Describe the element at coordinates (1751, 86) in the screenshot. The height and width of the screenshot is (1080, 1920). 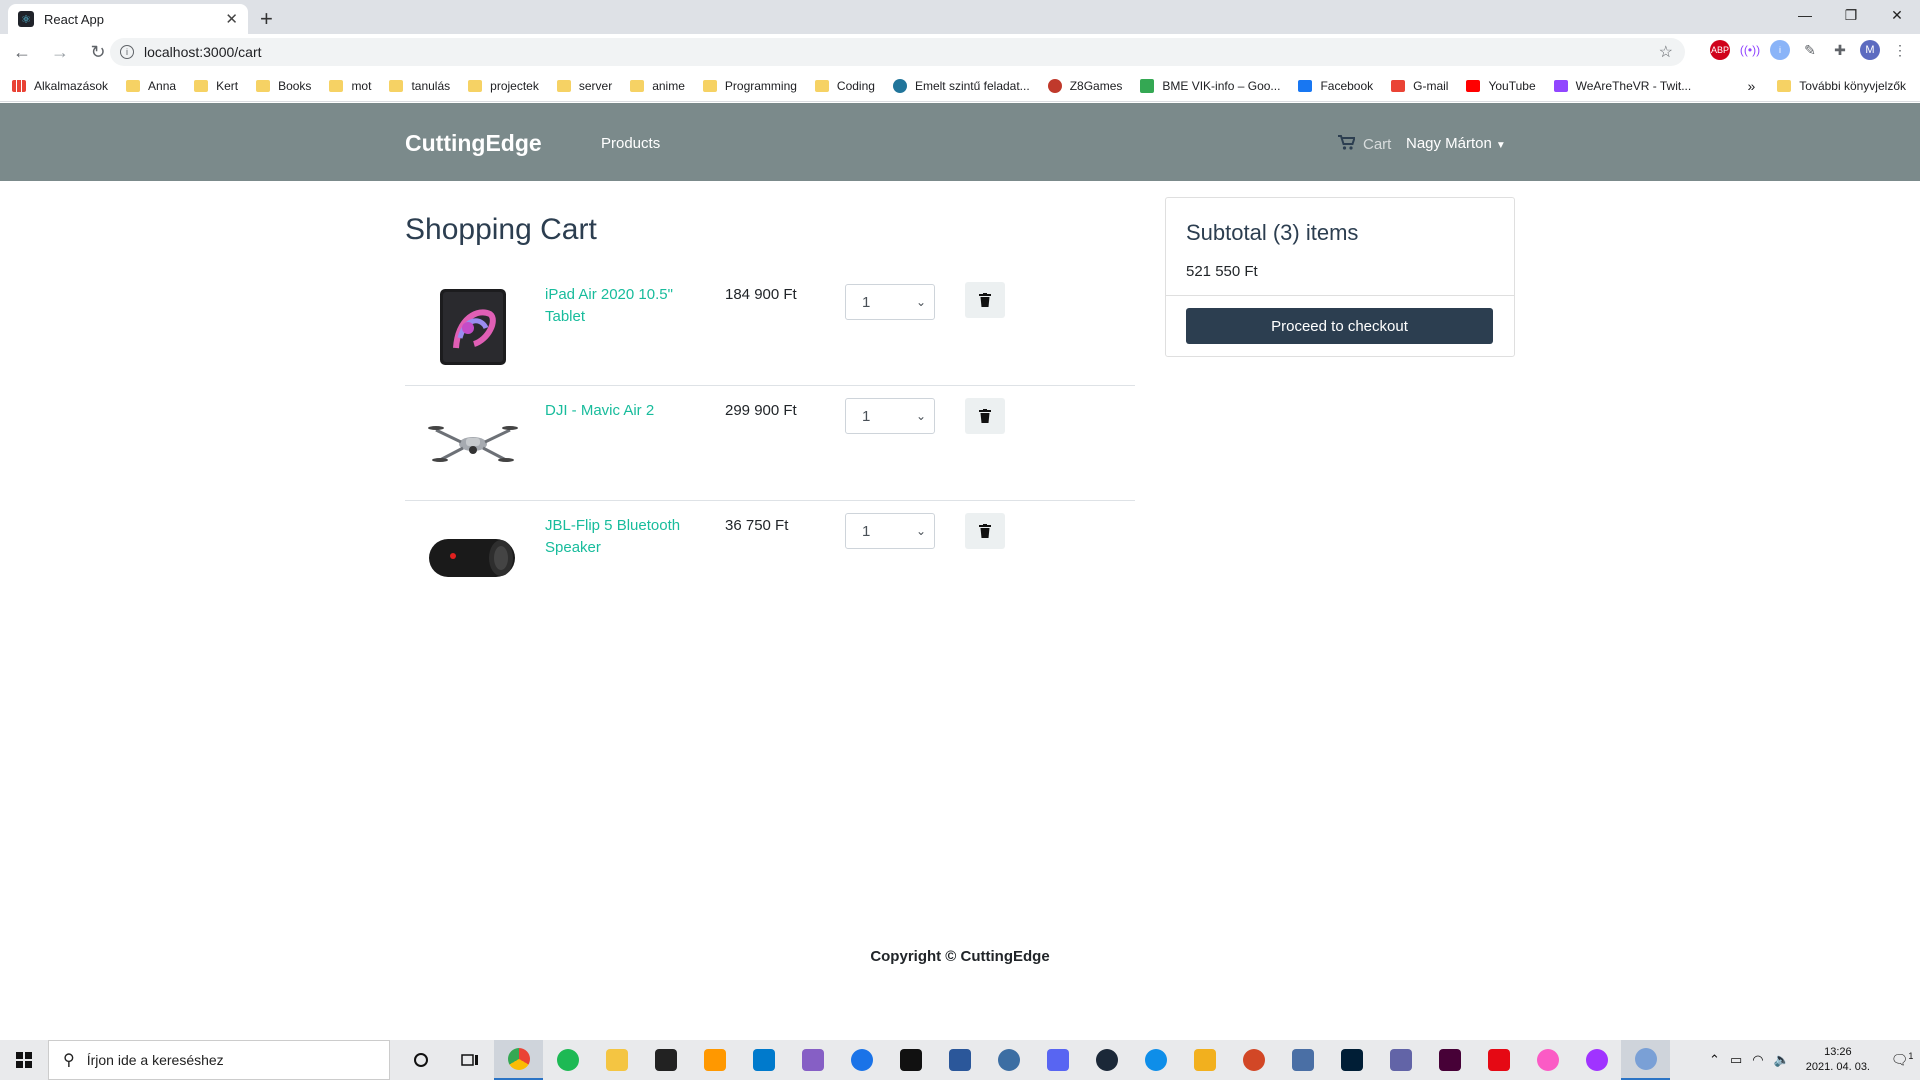
I see `more-bookmarks-icon: »` at that location.